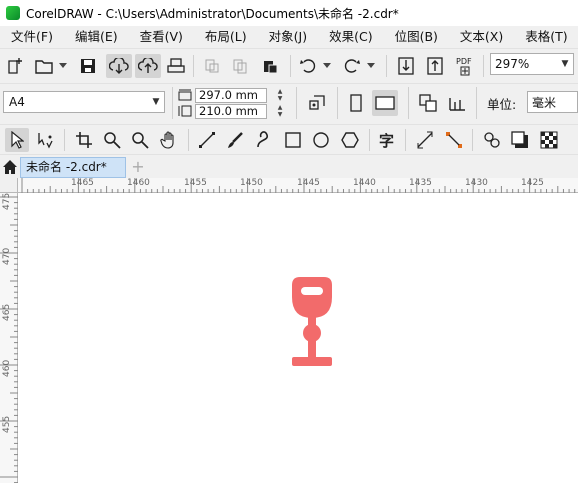 This screenshot has height=483, width=578. I want to click on home-icon, so click(10, 167).